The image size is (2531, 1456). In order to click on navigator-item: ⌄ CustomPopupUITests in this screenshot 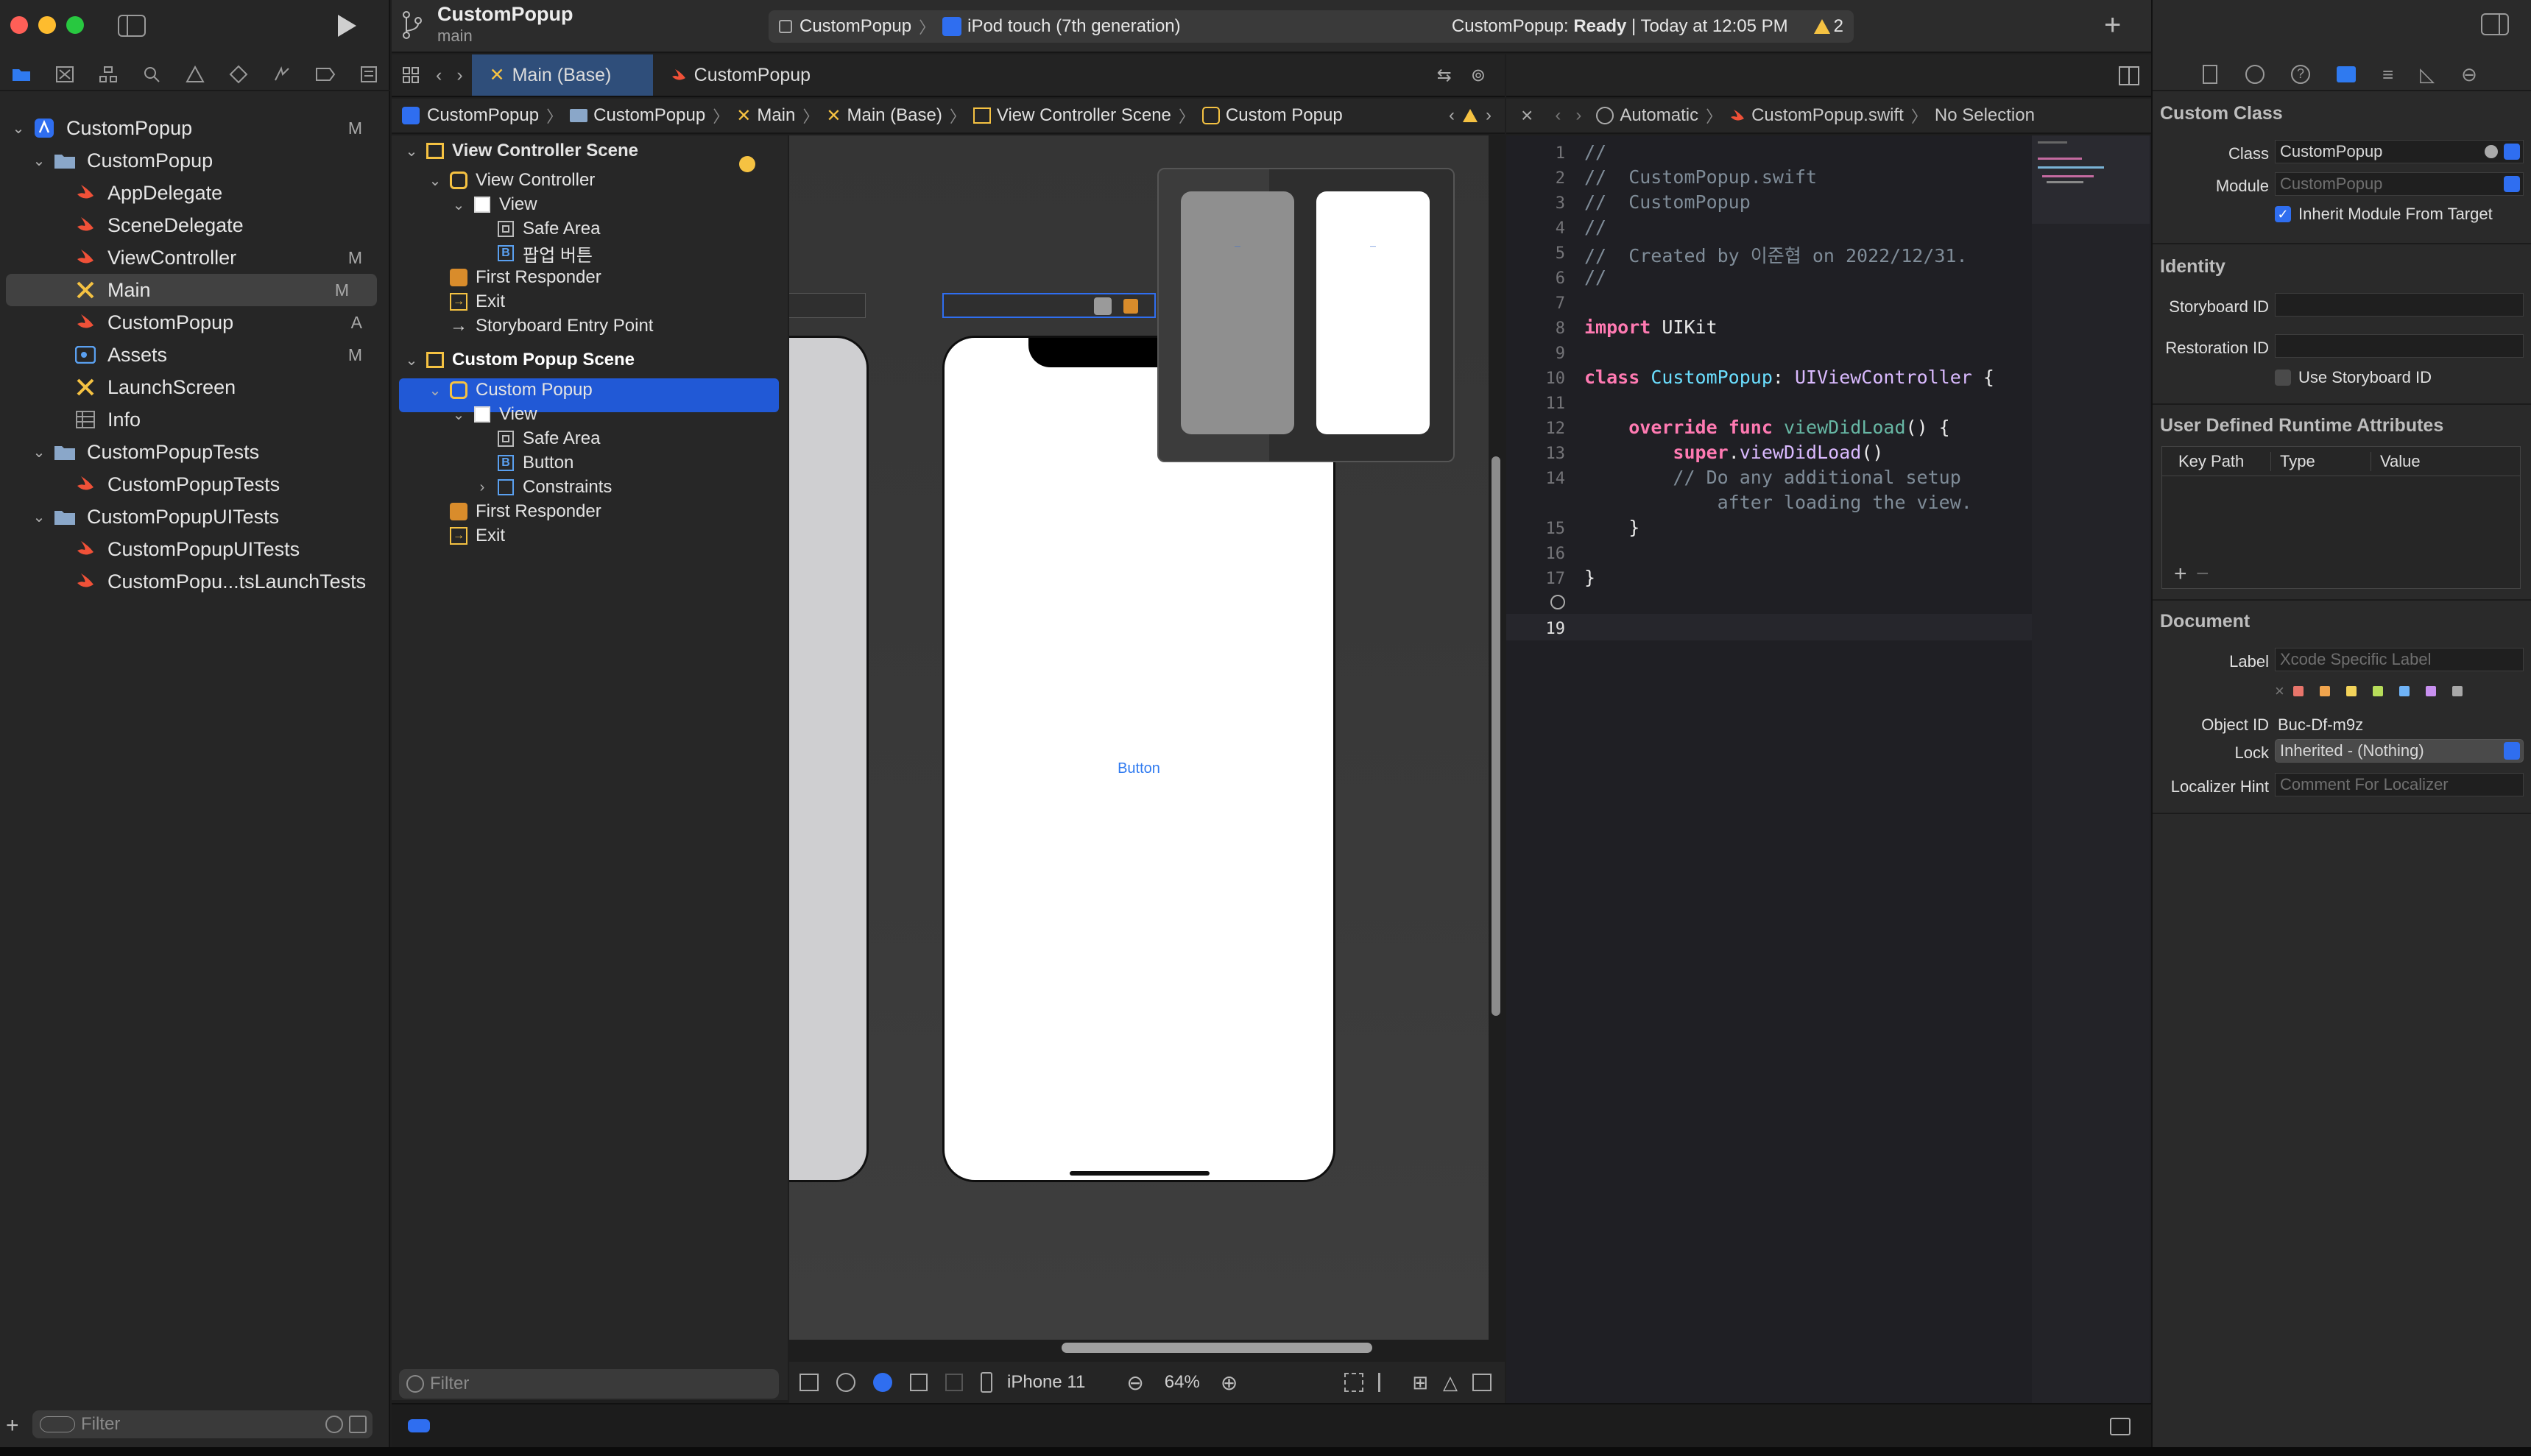, I will do `click(195, 517)`.